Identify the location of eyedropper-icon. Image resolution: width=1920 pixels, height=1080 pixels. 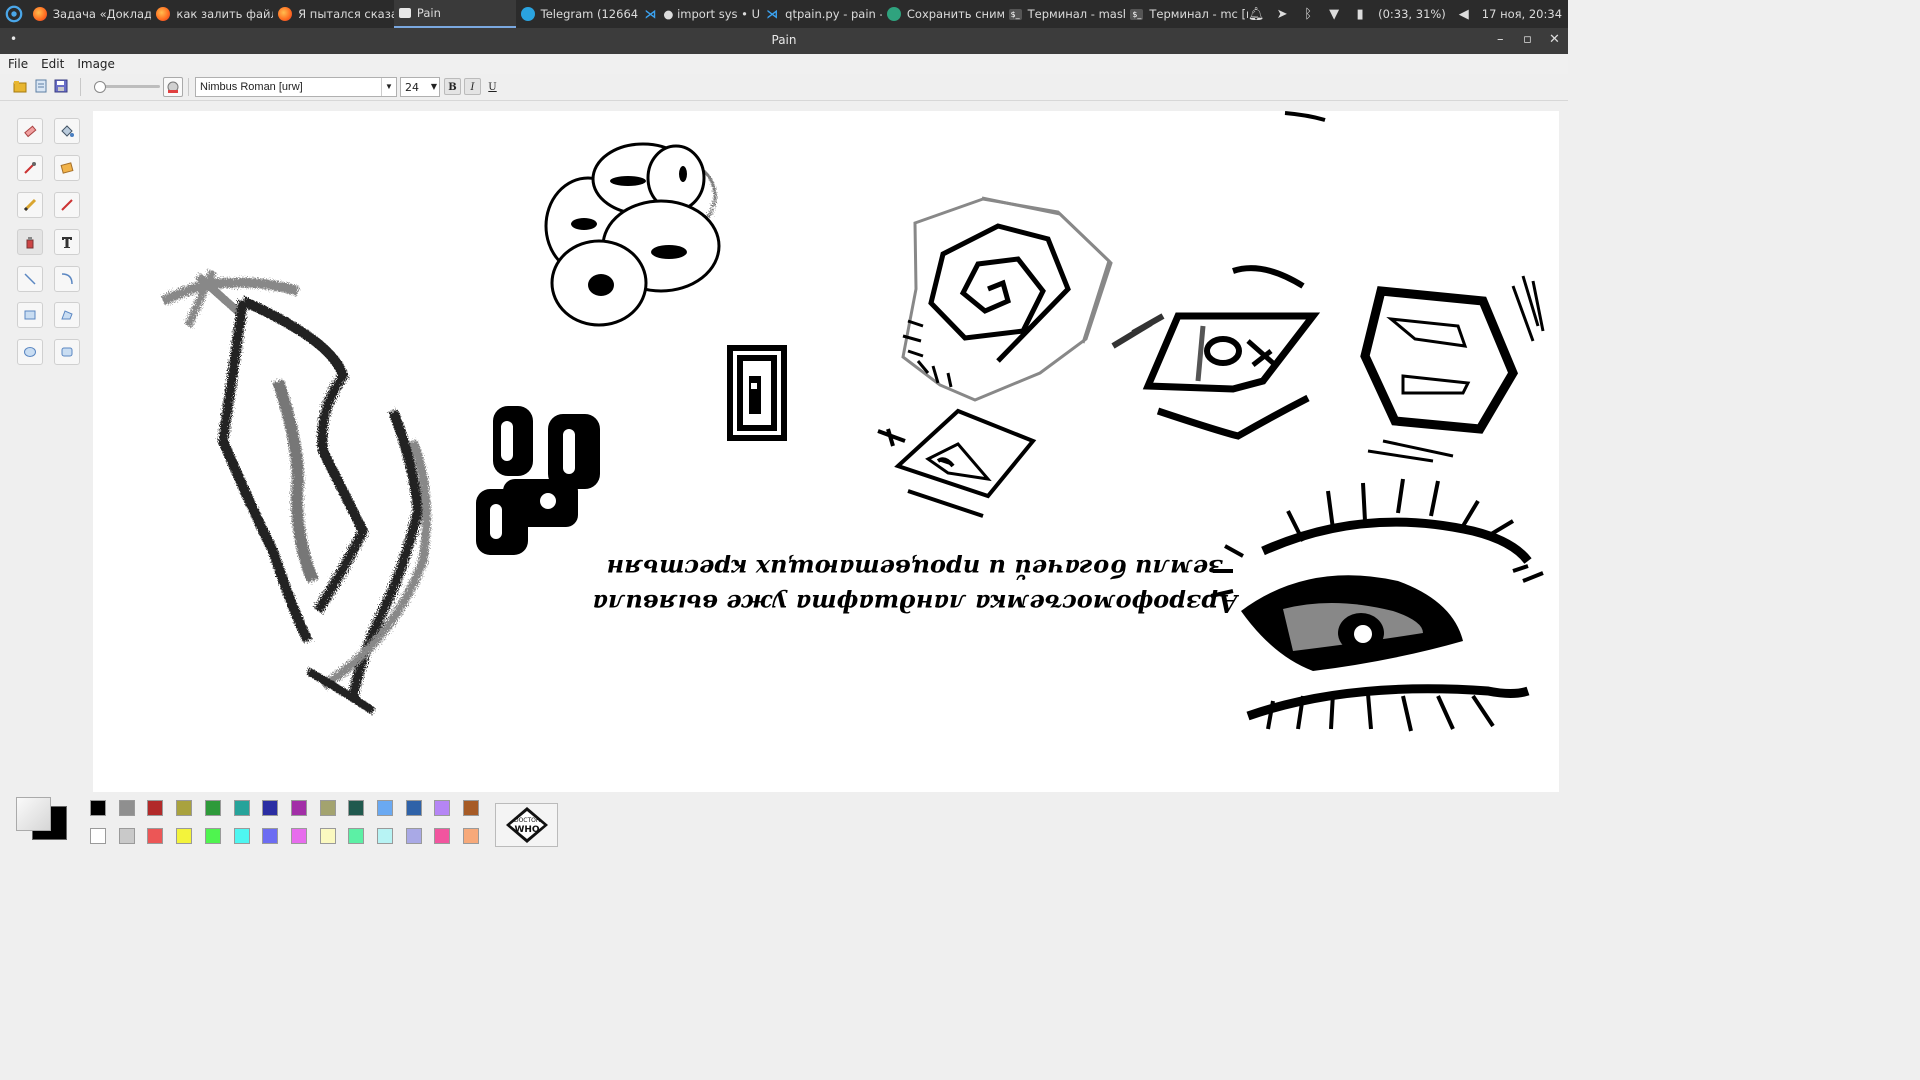
(30, 168).